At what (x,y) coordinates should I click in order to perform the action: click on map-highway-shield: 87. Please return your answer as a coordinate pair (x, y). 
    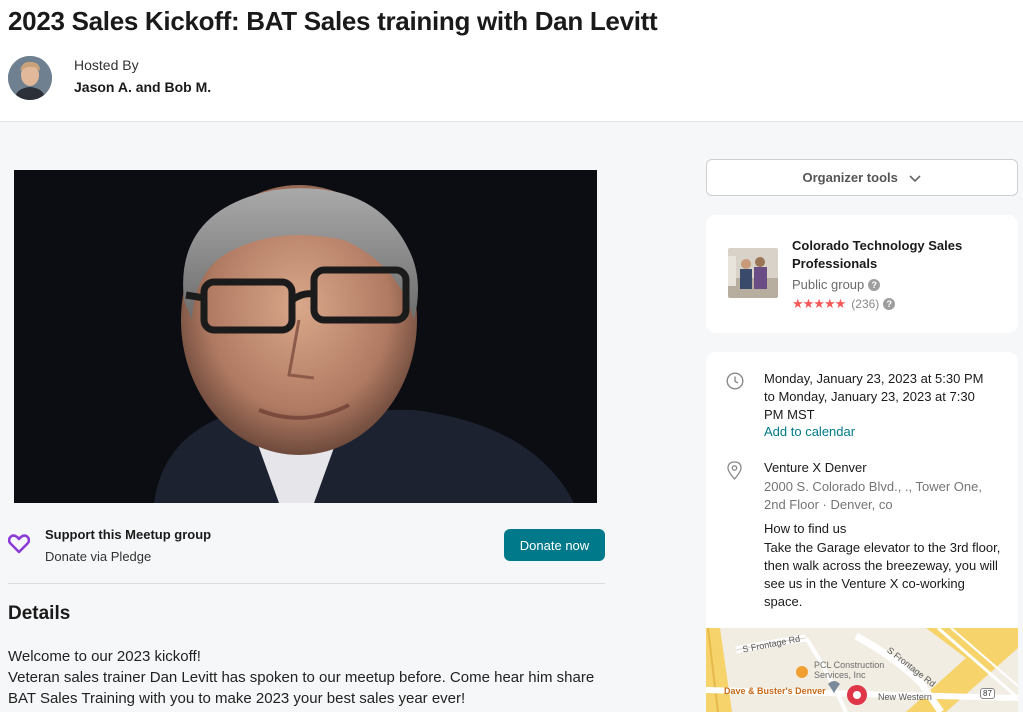
    Looking at the image, I should click on (987, 693).